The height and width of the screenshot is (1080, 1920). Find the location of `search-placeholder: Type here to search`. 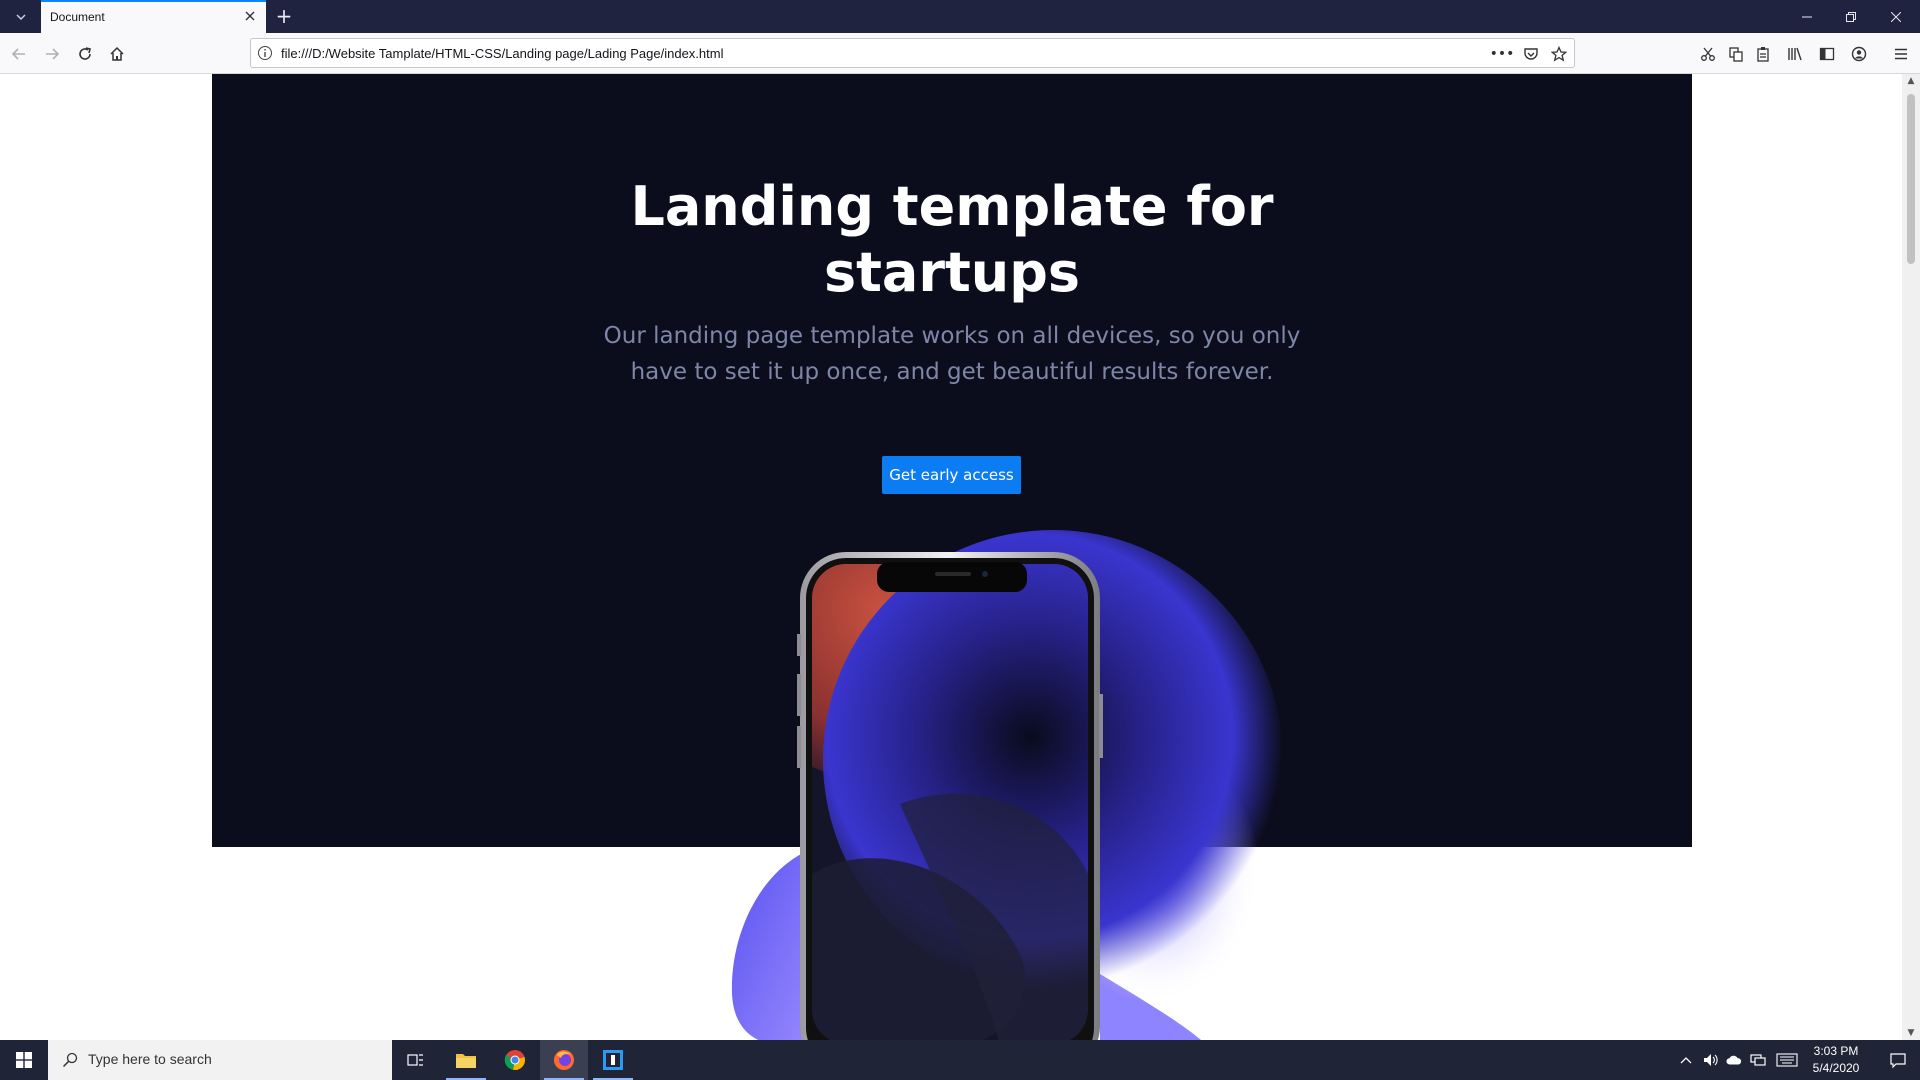

search-placeholder: Type here to search is located at coordinates (150, 1059).